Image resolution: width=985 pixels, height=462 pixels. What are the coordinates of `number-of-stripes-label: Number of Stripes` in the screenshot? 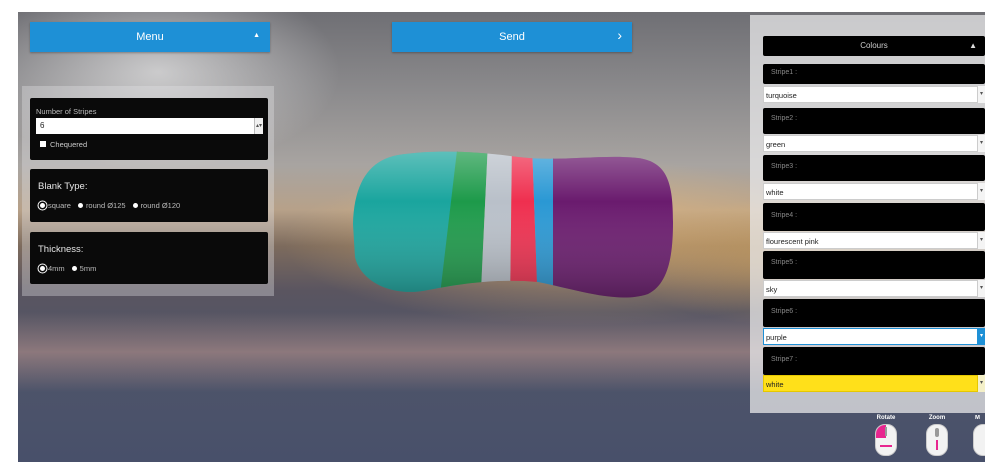 It's located at (66, 111).